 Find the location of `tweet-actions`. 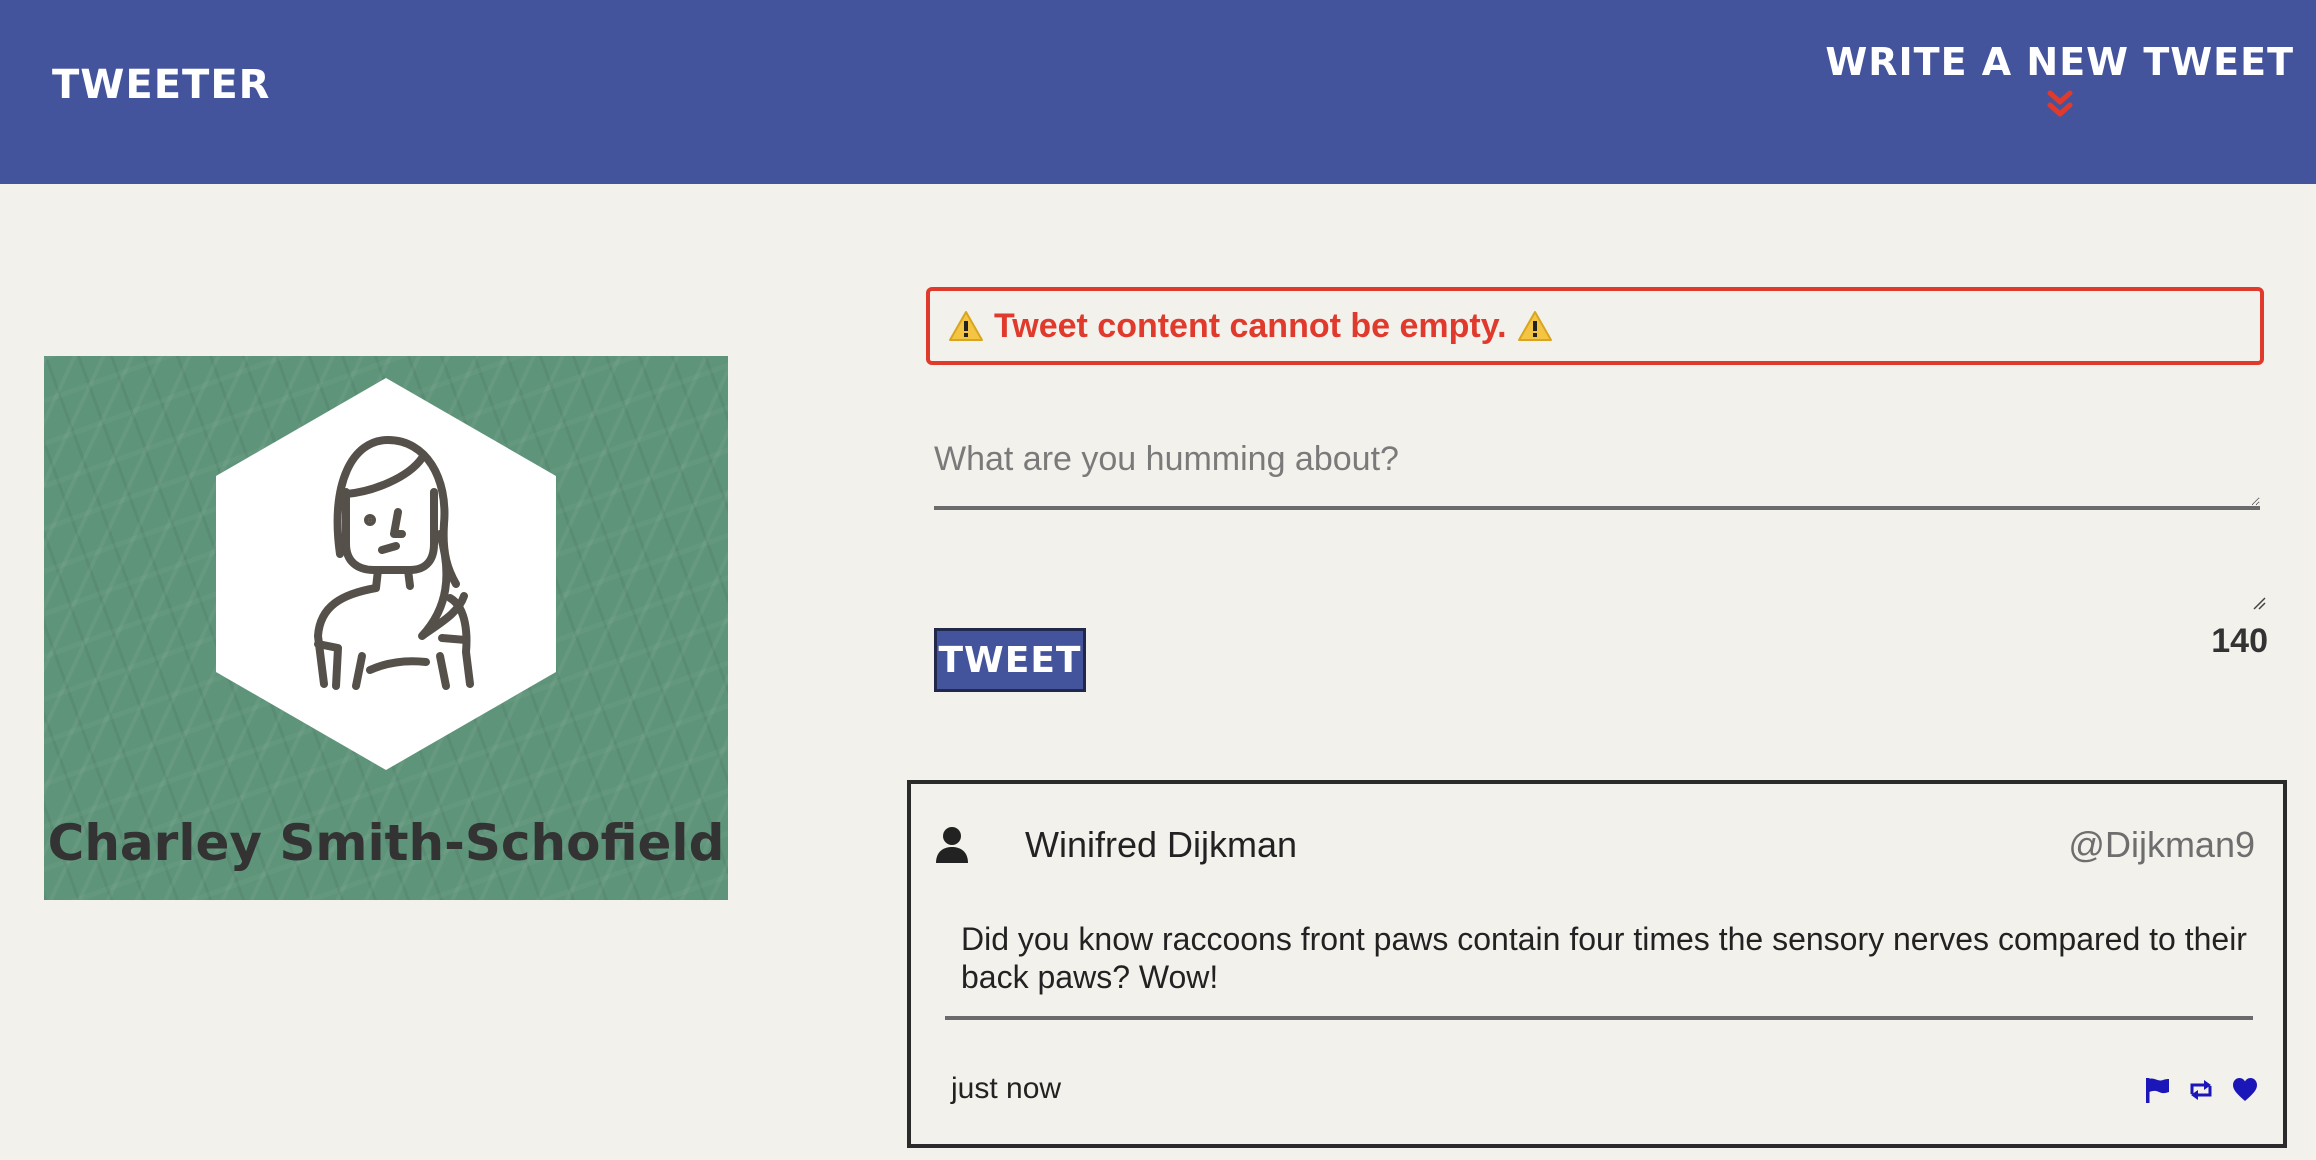

tweet-actions is located at coordinates (2201, 1090).